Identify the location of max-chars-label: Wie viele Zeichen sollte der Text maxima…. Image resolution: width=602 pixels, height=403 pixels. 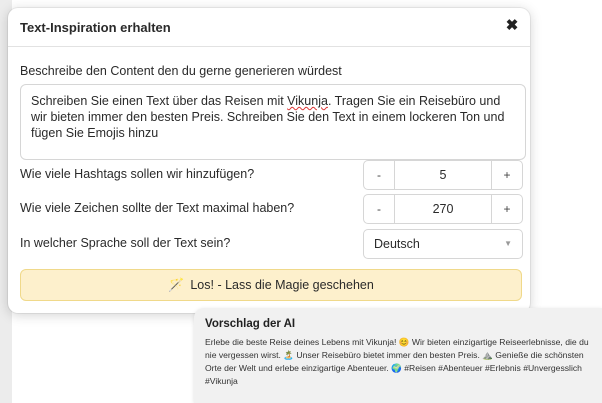
(157, 208).